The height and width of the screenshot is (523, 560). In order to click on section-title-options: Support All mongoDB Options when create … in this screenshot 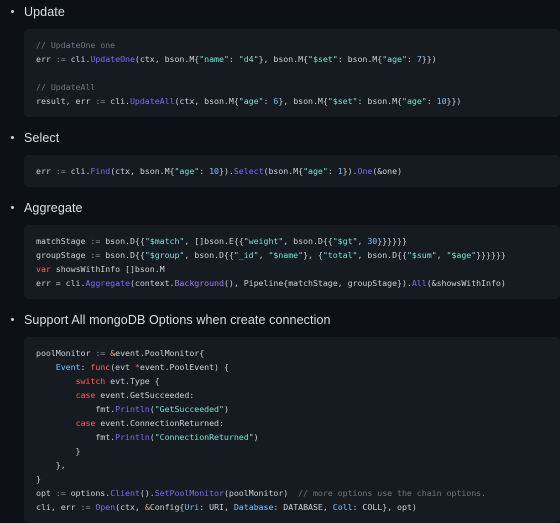, I will do `click(177, 320)`.